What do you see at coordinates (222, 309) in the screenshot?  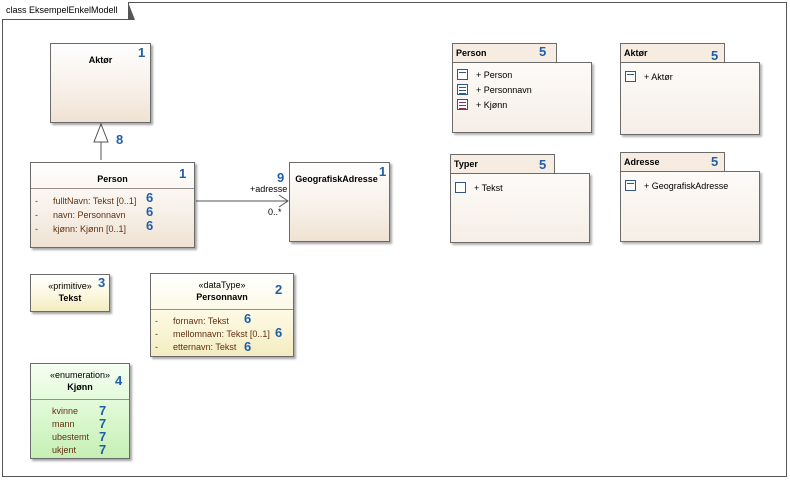 I see `class-personnavn-divider` at bounding box center [222, 309].